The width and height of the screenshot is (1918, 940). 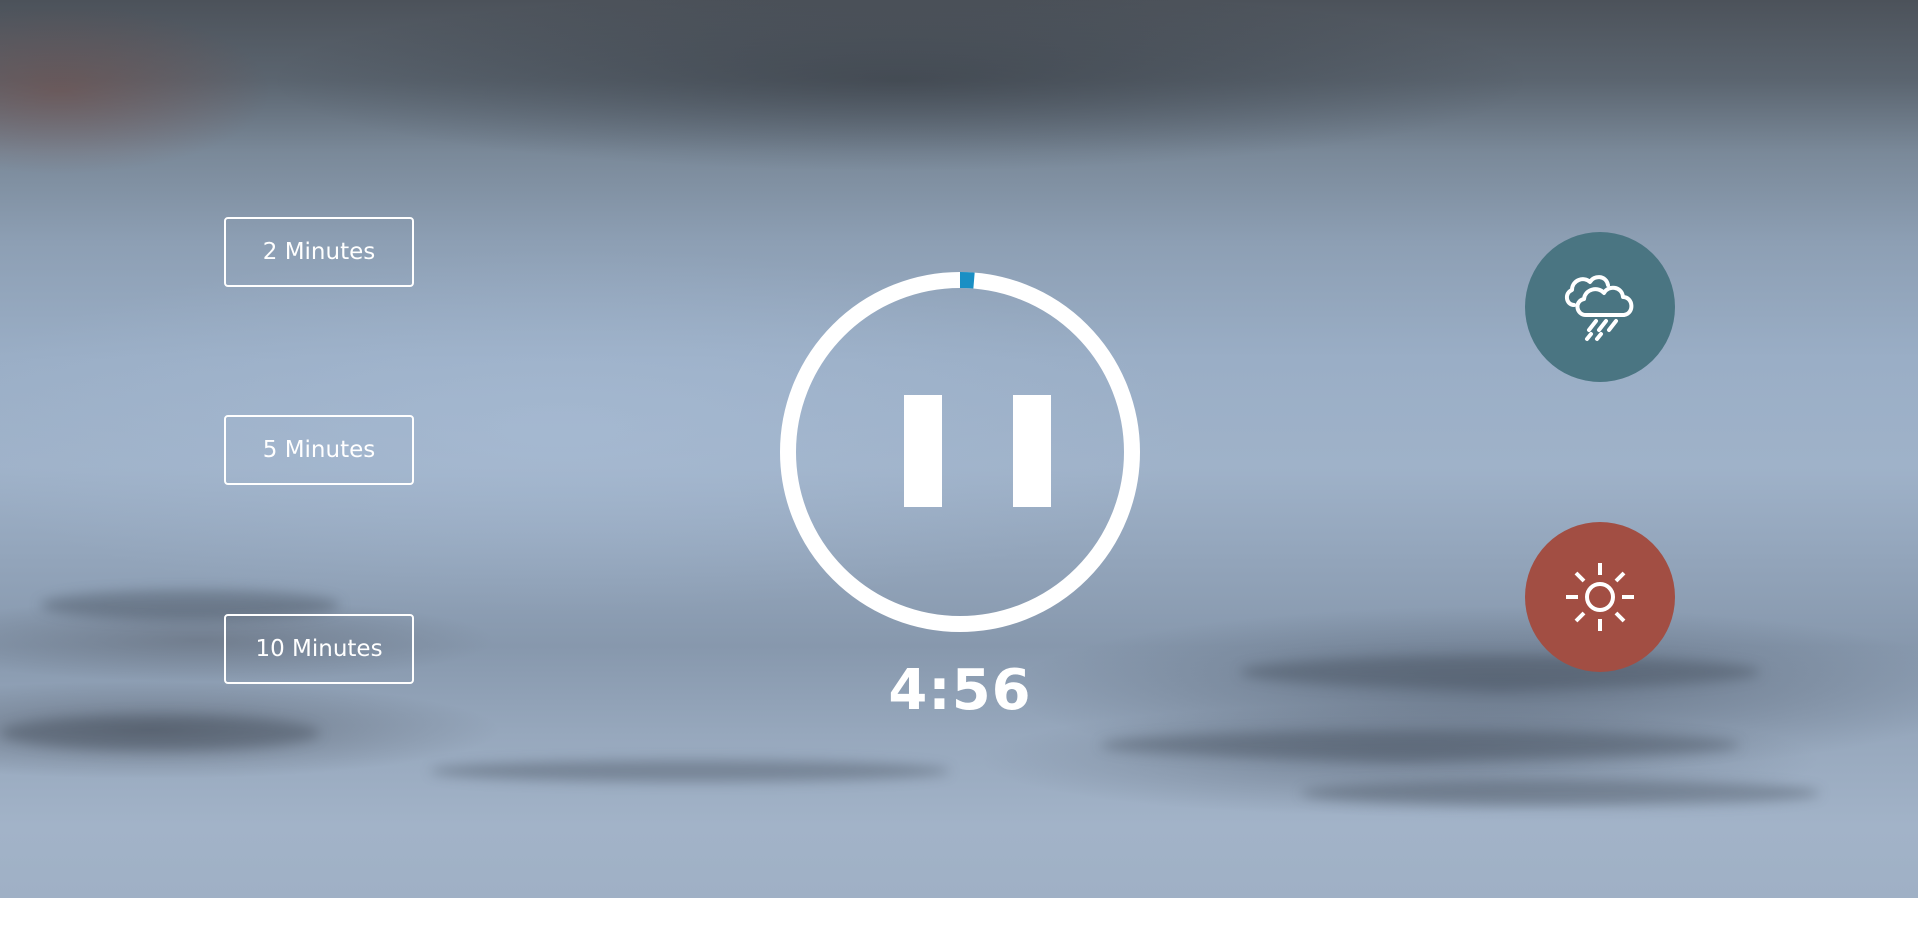 I want to click on sun-scene-button, so click(x=1600, y=597).